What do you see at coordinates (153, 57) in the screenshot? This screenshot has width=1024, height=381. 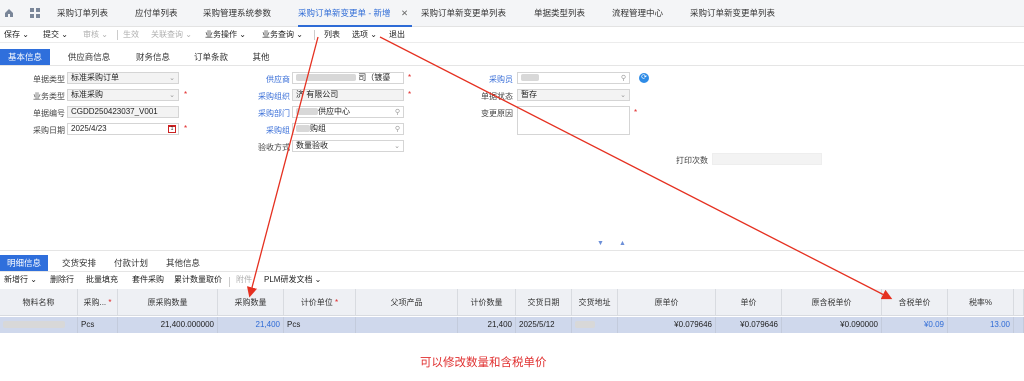 I see `tab-finance-info: 财务信息` at bounding box center [153, 57].